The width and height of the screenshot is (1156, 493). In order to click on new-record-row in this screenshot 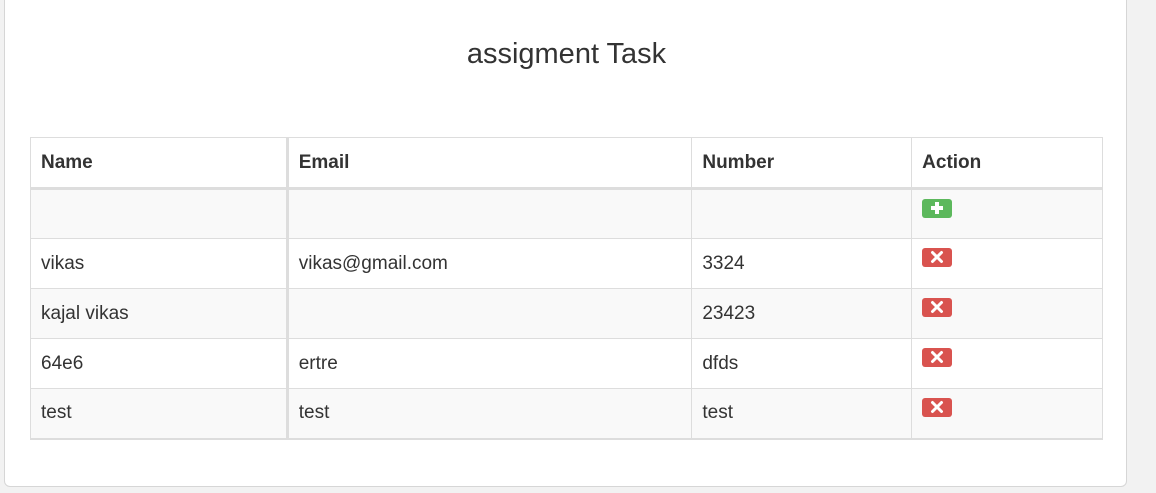, I will do `click(566, 213)`.